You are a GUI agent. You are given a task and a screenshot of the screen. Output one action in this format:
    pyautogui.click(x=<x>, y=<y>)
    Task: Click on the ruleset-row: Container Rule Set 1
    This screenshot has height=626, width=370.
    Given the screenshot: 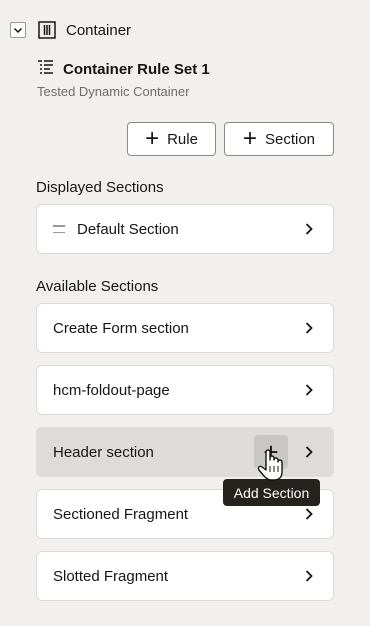 What is the action you would take?
    pyautogui.click(x=123, y=69)
    